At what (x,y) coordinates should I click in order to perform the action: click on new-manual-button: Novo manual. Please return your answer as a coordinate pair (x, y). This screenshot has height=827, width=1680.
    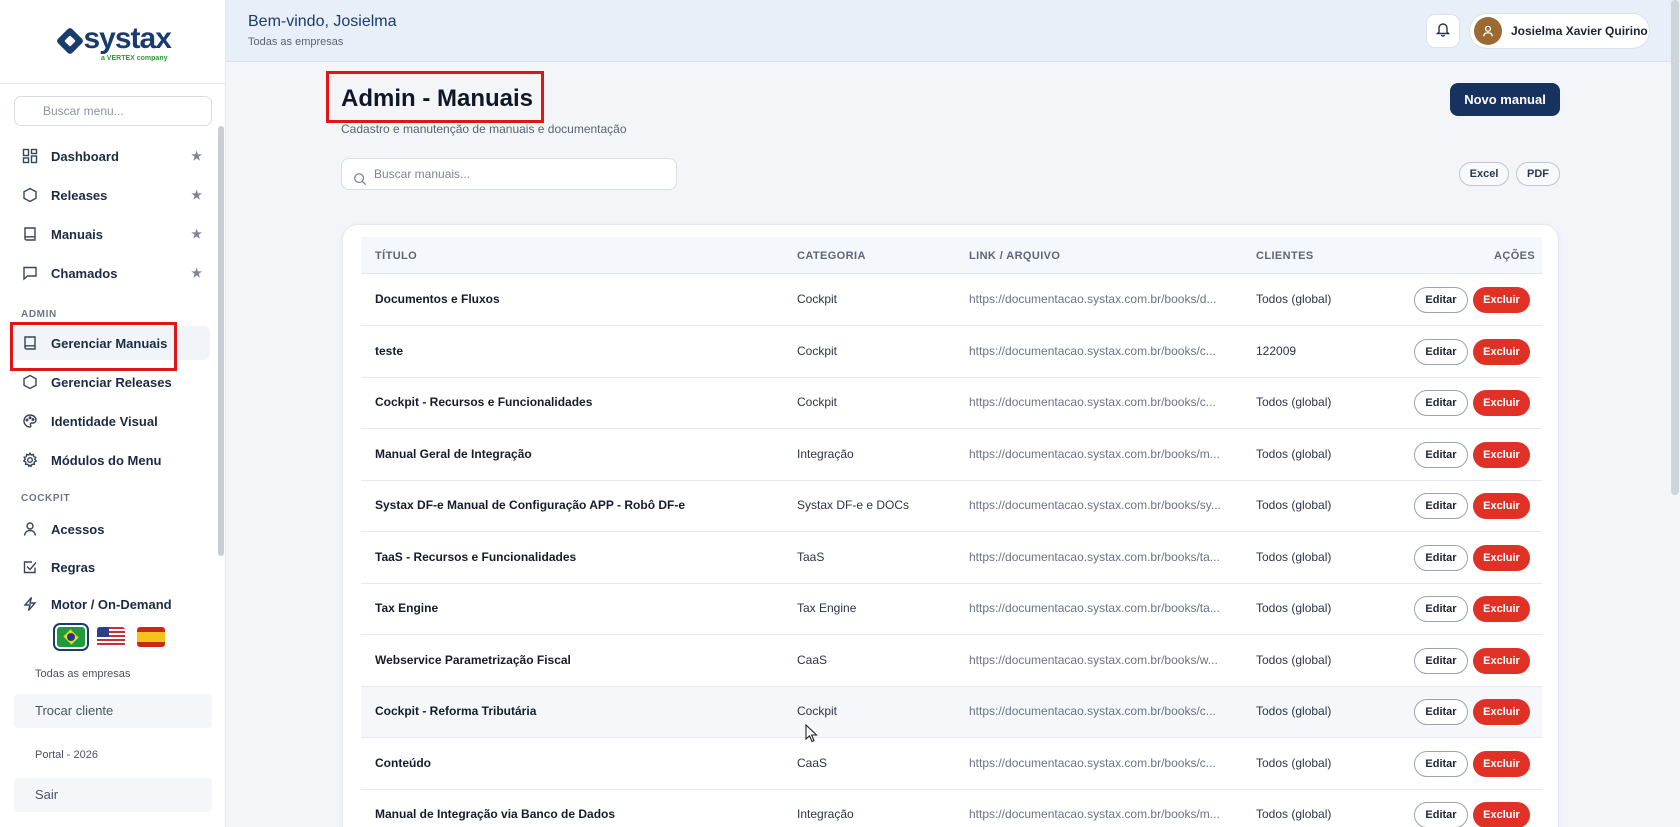
    Looking at the image, I should click on (1505, 99).